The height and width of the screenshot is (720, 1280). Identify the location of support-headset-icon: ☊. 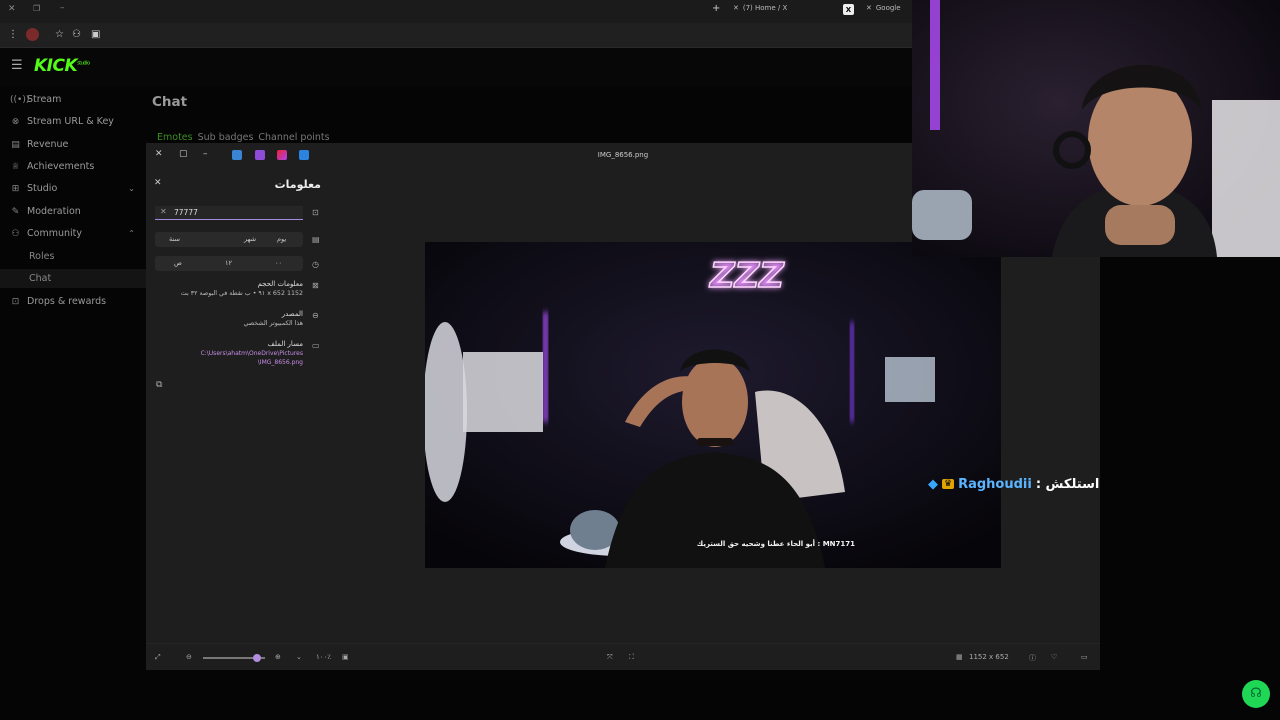
(1256, 694).